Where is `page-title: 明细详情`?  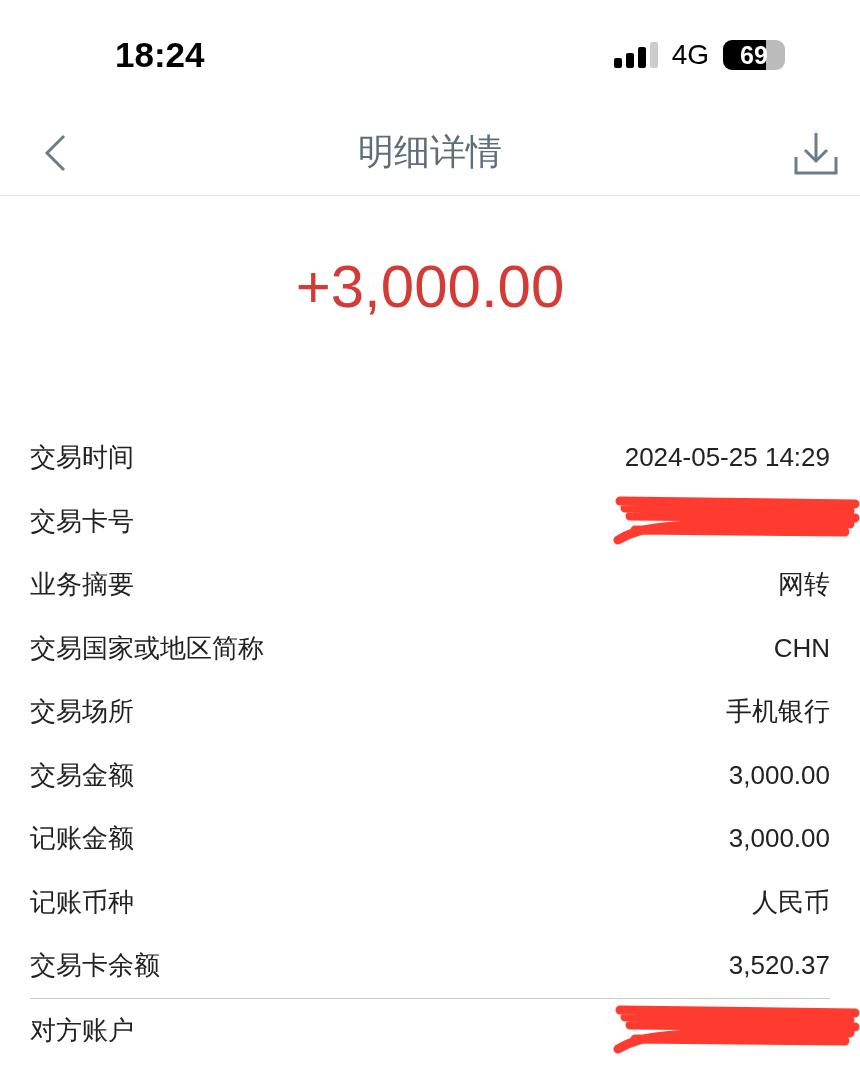
page-title: 明细详情 is located at coordinates (430, 152).